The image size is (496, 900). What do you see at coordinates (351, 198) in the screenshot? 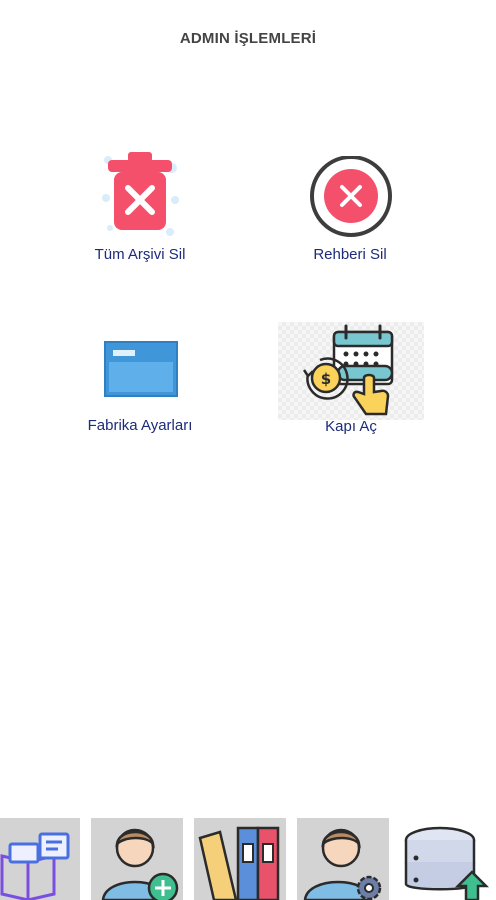
I see `circle-x-icon` at bounding box center [351, 198].